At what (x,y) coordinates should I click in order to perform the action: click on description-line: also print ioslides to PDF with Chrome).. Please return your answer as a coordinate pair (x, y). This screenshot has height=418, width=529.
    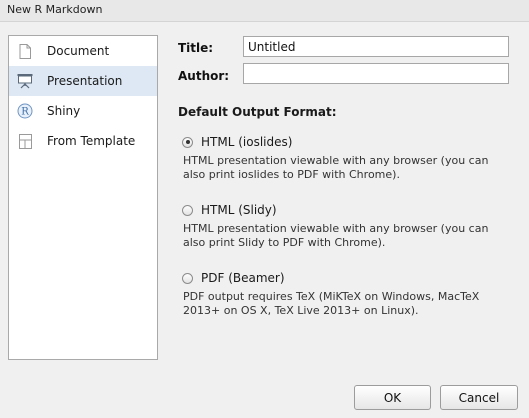
    Looking at the image, I should click on (291, 174).